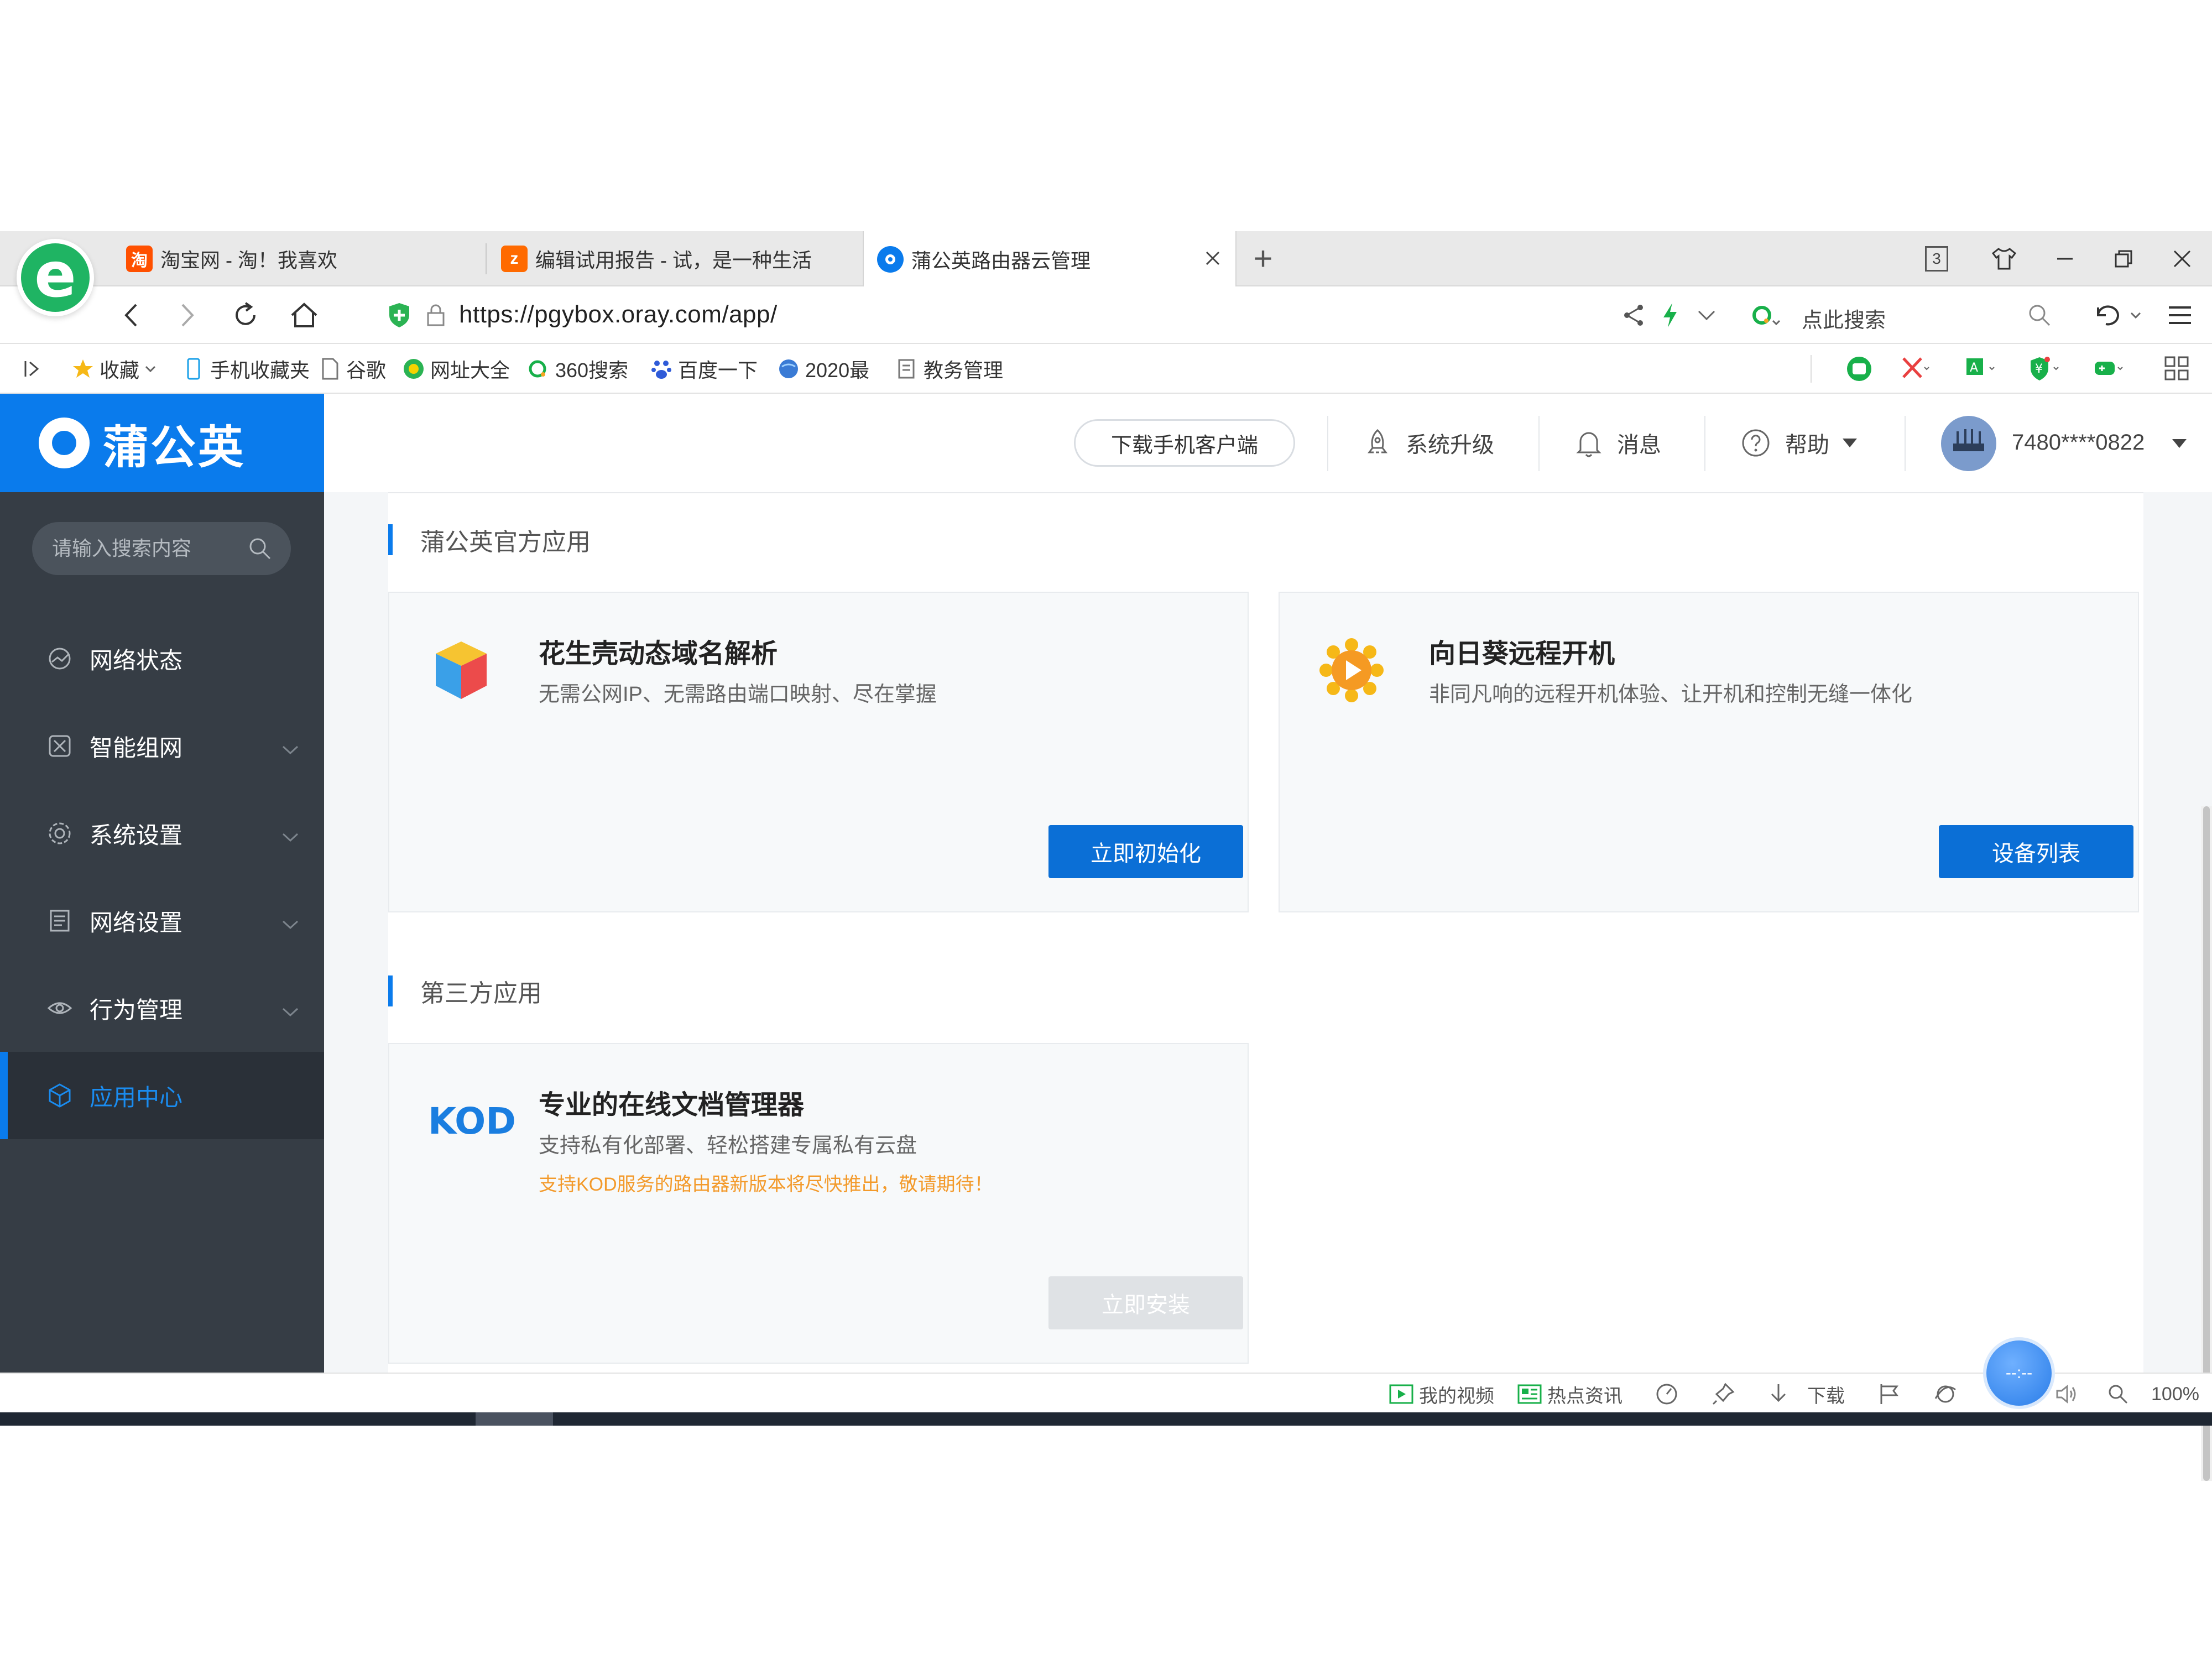 This screenshot has width=2212, height=1659. Describe the element at coordinates (2179, 444) in the screenshot. I see `caret-down-icon` at that location.